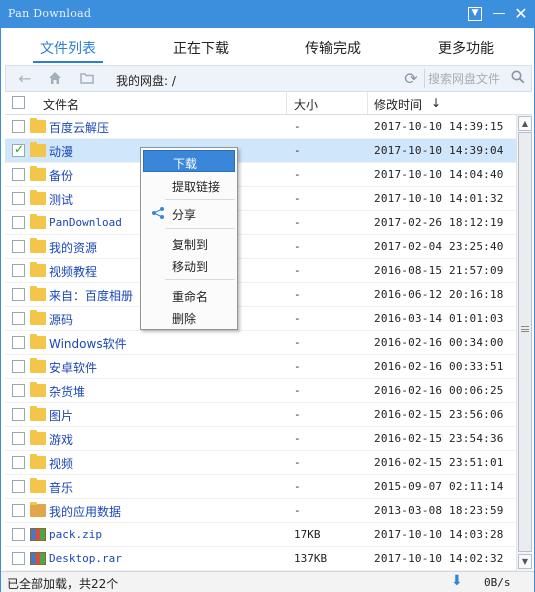 The image size is (535, 592). What do you see at coordinates (61, 199) in the screenshot?
I see `file-name: 测试` at bounding box center [61, 199].